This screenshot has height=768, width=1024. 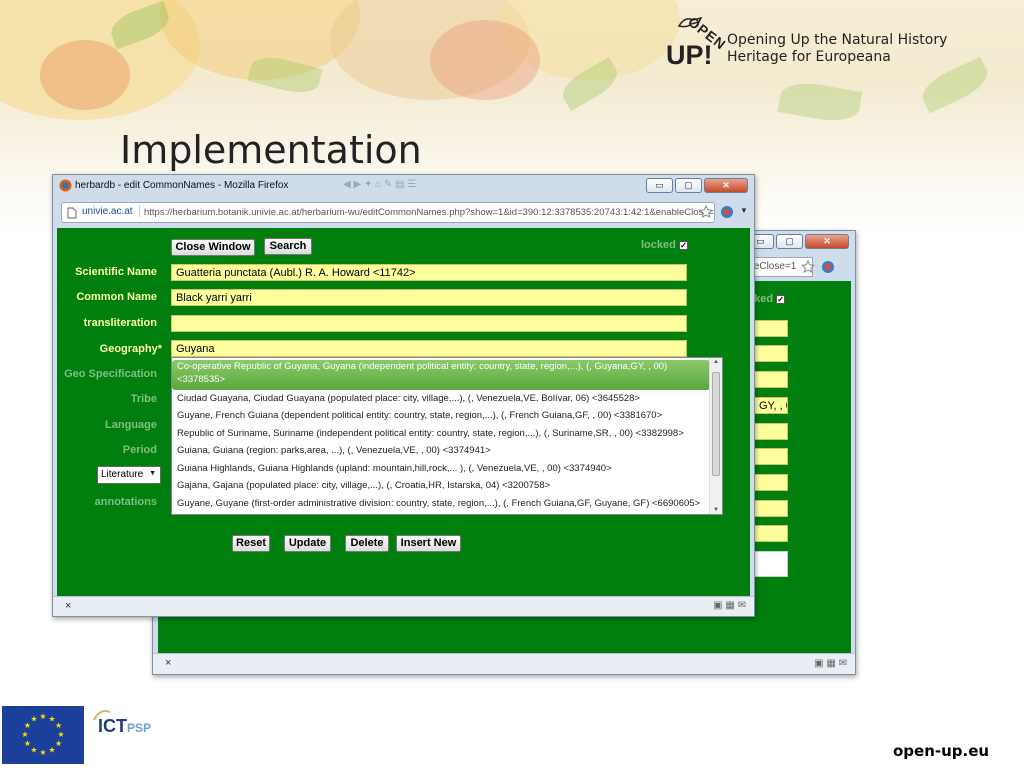 What do you see at coordinates (744, 210) in the screenshot?
I see `menu-dropdown-icon: ▼` at bounding box center [744, 210].